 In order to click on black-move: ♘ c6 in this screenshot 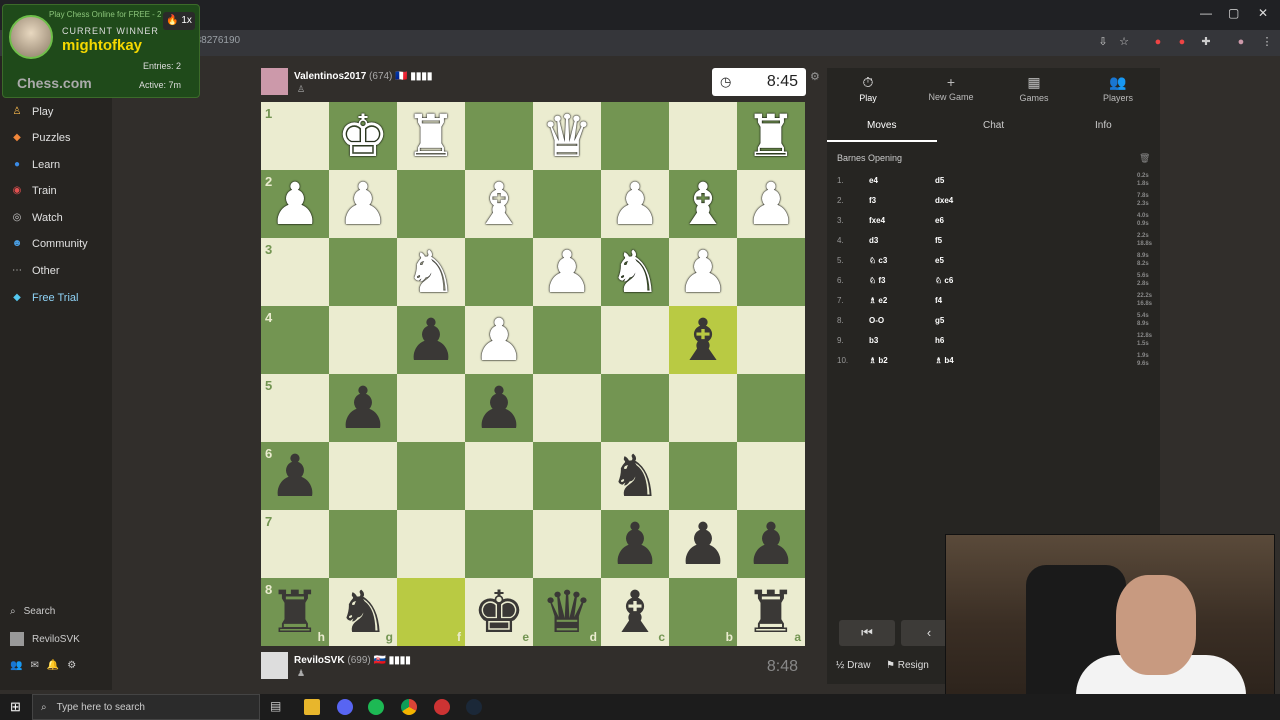, I will do `click(944, 280)`.